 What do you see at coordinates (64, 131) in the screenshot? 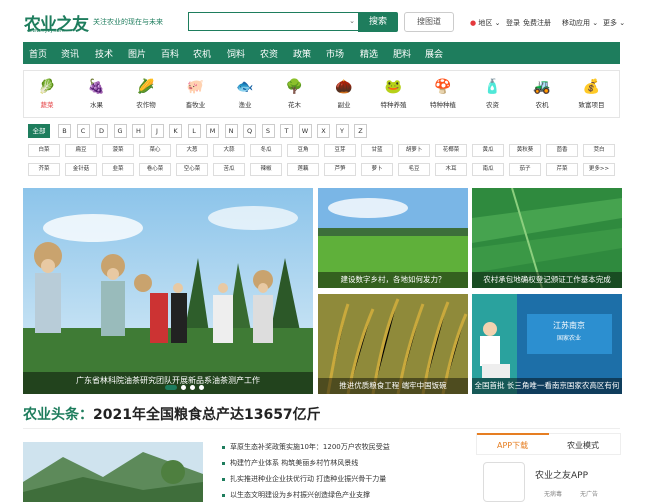
I see `letter-filter: B` at bounding box center [64, 131].